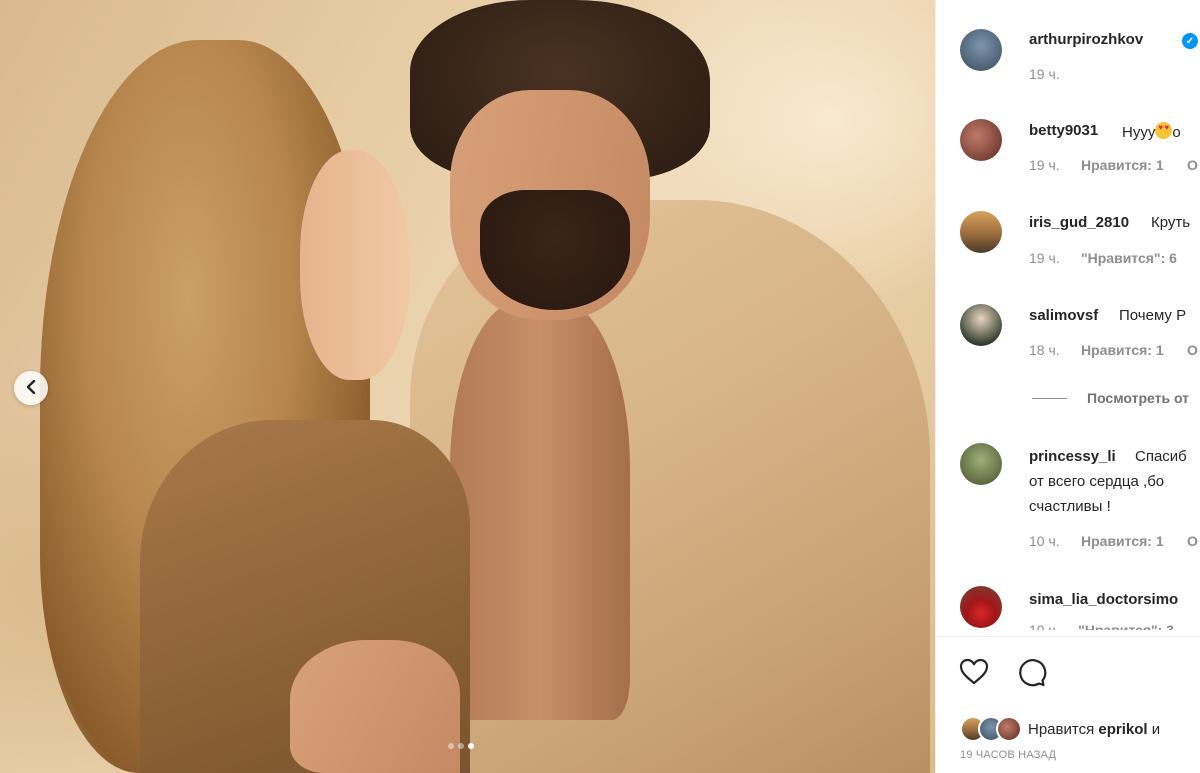 The image size is (1200, 773). I want to click on view-replies-label: Посмотреть от, so click(1138, 398).